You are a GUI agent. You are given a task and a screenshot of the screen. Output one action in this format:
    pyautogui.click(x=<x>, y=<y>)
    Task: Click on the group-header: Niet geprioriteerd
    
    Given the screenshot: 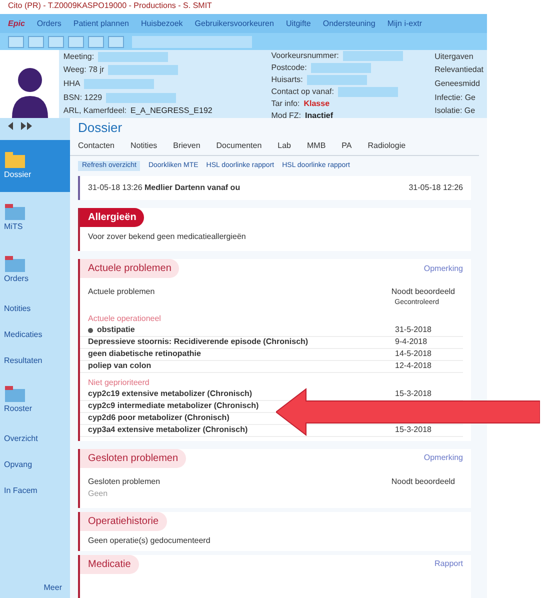 What is the action you would take?
    pyautogui.click(x=118, y=382)
    